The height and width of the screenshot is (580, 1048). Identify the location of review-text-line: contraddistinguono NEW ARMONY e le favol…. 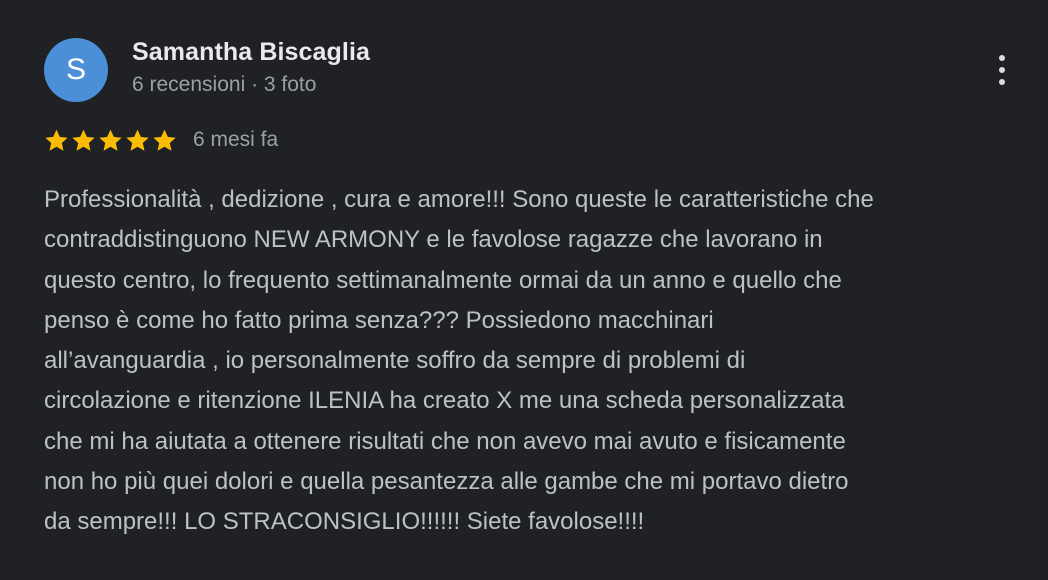
(433, 240).